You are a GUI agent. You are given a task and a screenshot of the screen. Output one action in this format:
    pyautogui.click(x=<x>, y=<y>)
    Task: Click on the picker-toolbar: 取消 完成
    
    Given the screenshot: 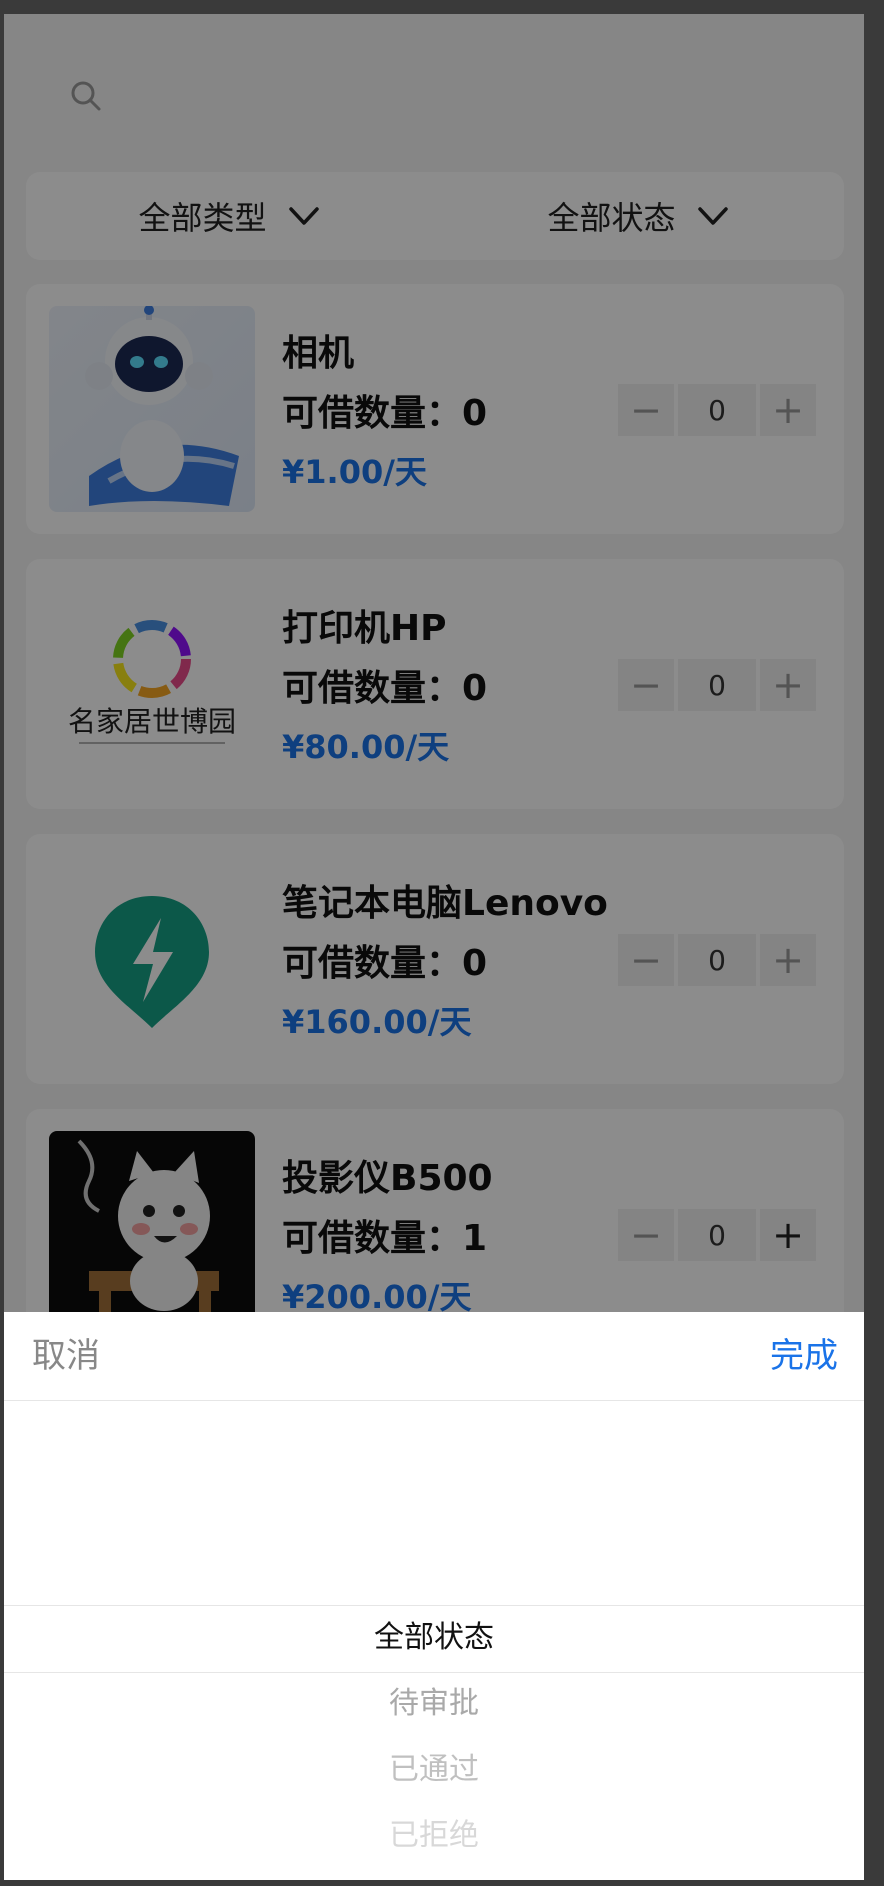 What is the action you would take?
    pyautogui.click(x=434, y=1356)
    